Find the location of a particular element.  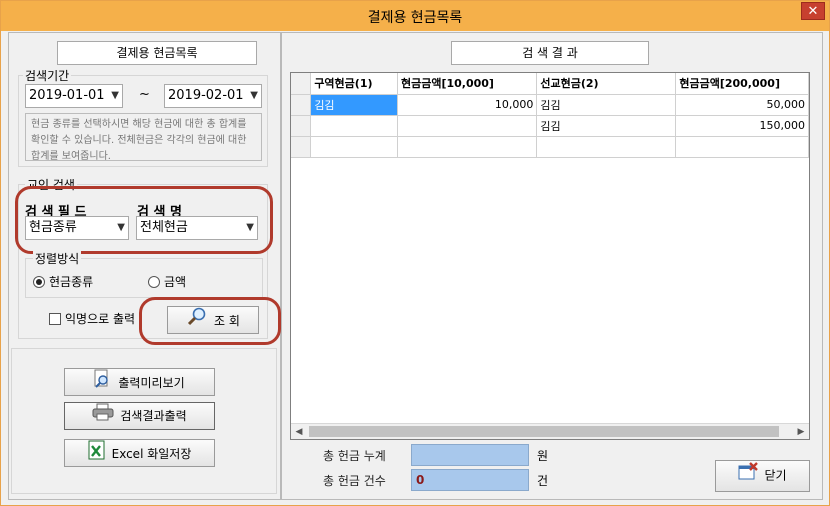

scroll-left-icon: ◀ is located at coordinates (299, 431).